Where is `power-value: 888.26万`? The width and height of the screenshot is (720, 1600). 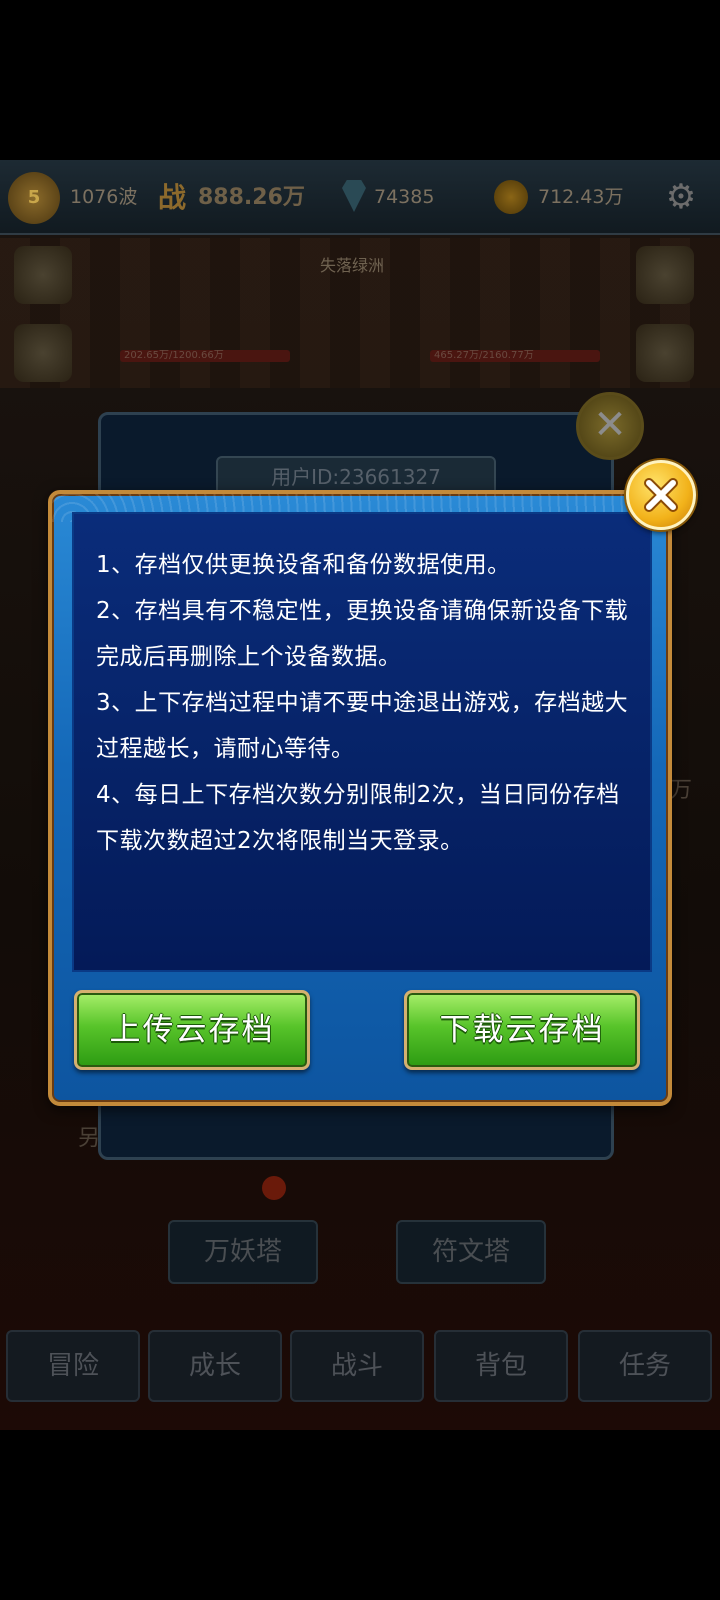 power-value: 888.26万 is located at coordinates (251, 197).